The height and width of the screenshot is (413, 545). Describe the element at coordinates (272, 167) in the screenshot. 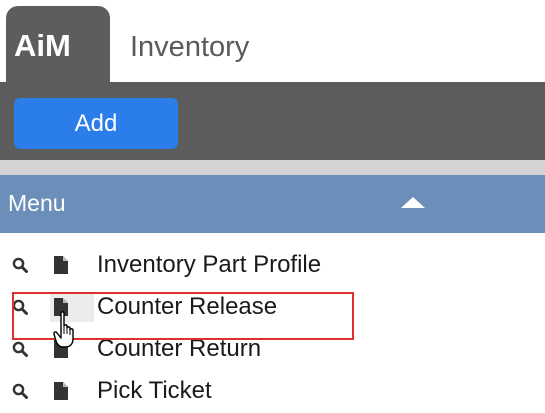

I see `divider` at that location.